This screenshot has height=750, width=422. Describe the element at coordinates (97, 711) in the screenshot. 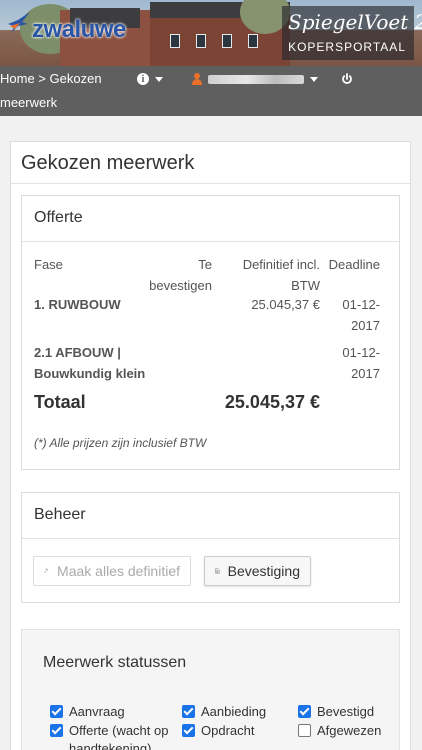

I see `status-label: Aanvraag` at that location.